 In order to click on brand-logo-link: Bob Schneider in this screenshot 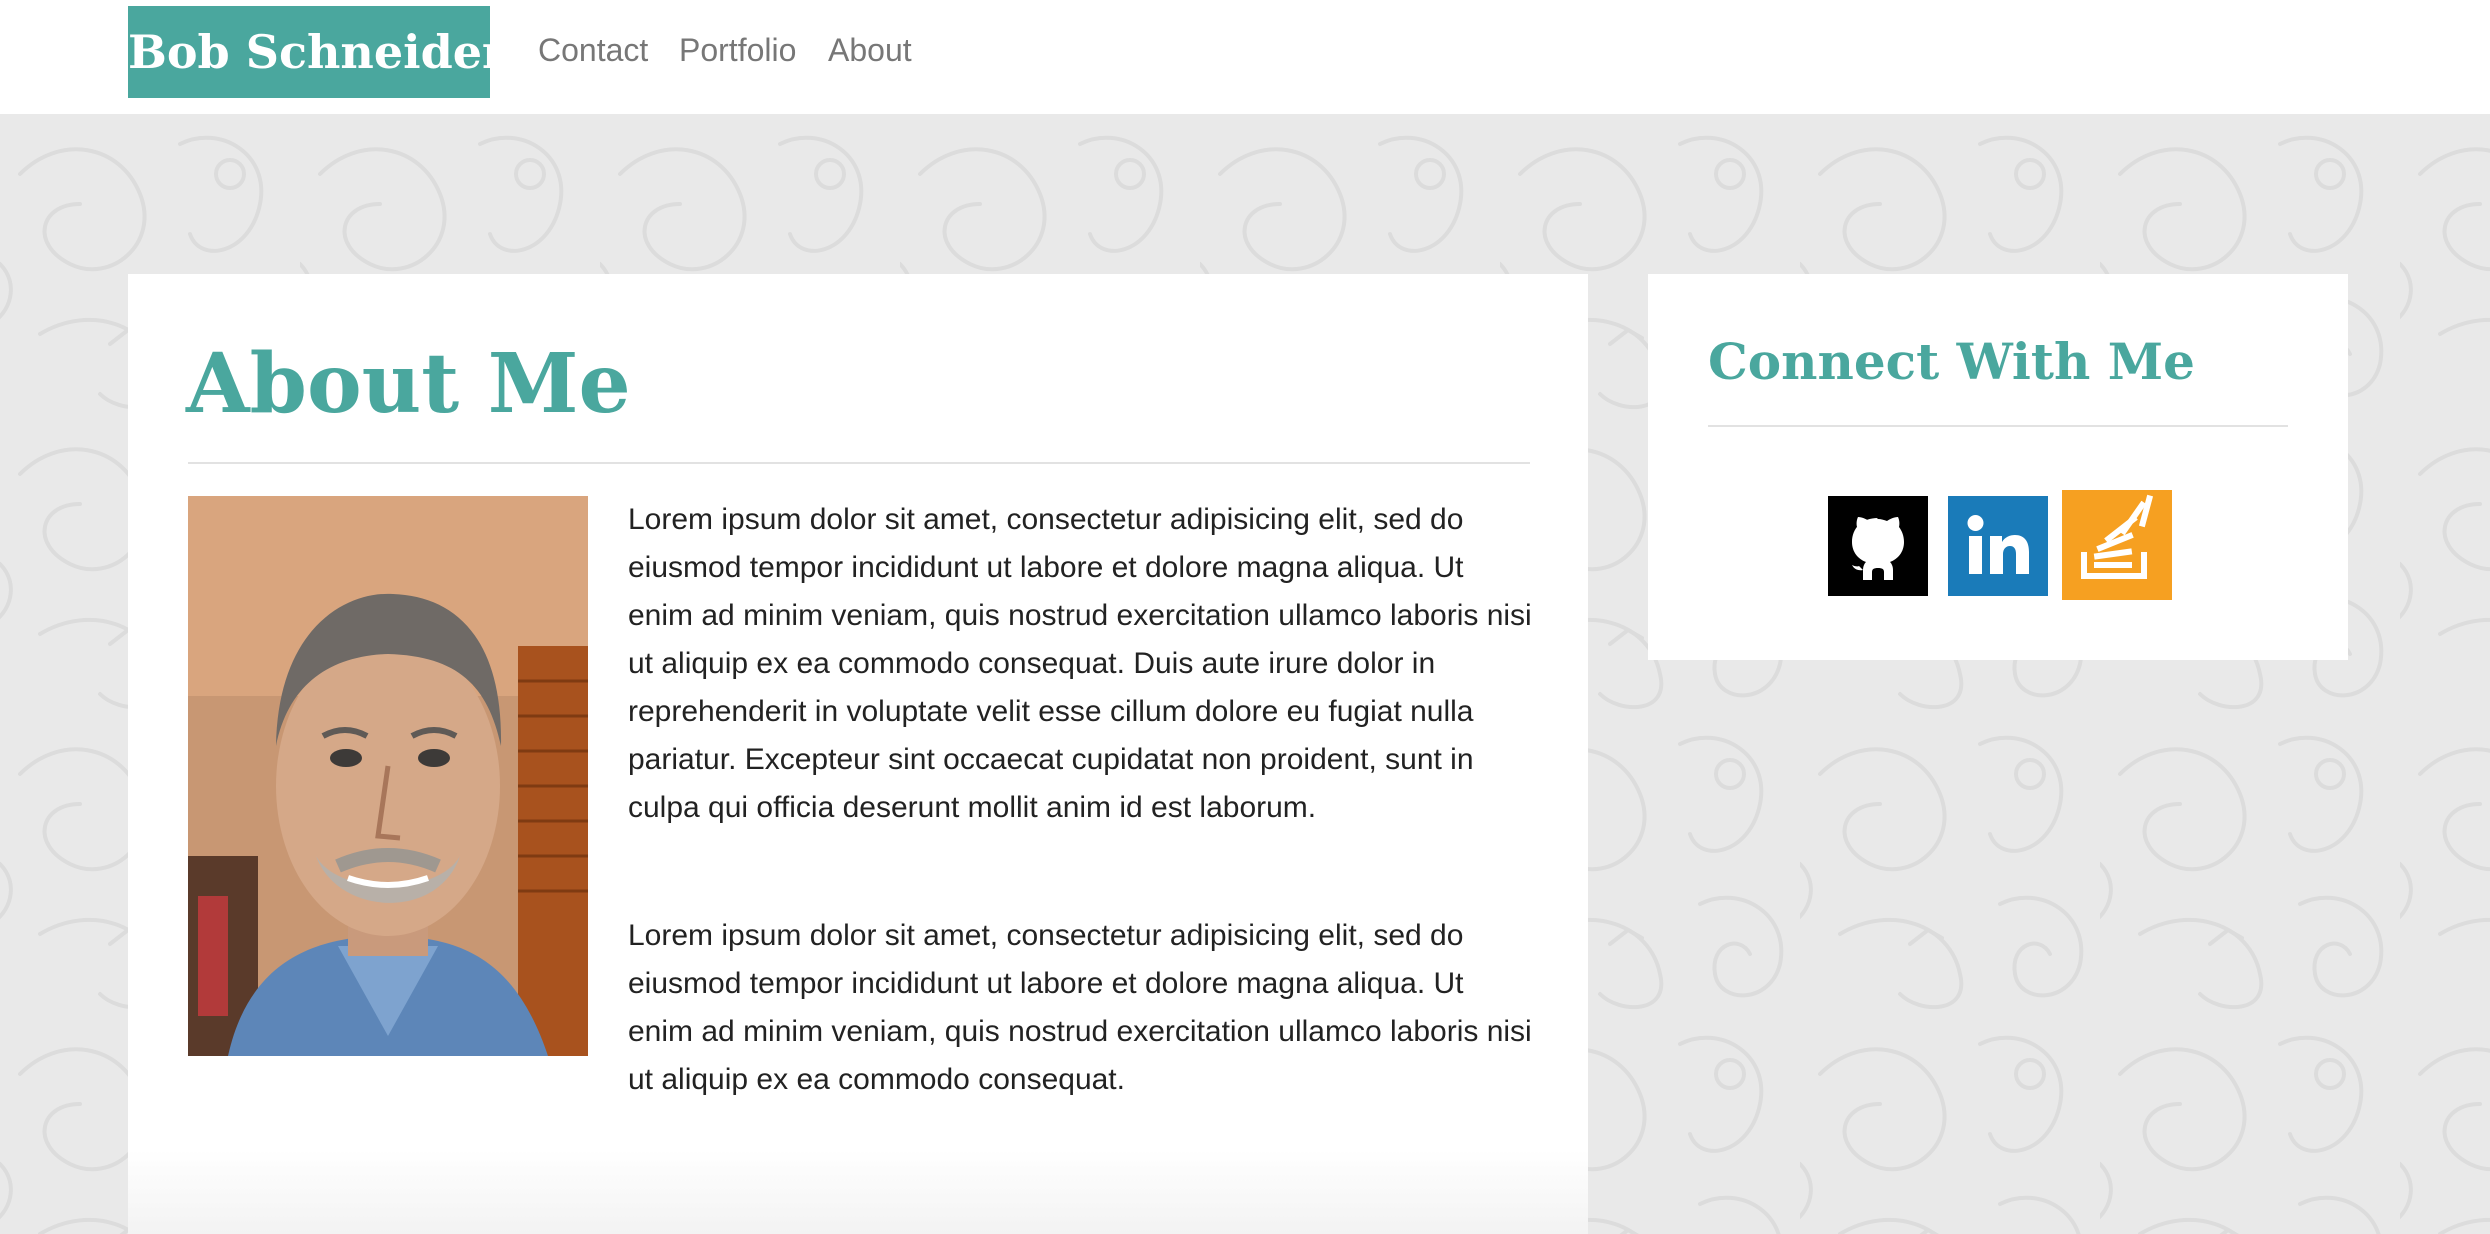, I will do `click(309, 52)`.